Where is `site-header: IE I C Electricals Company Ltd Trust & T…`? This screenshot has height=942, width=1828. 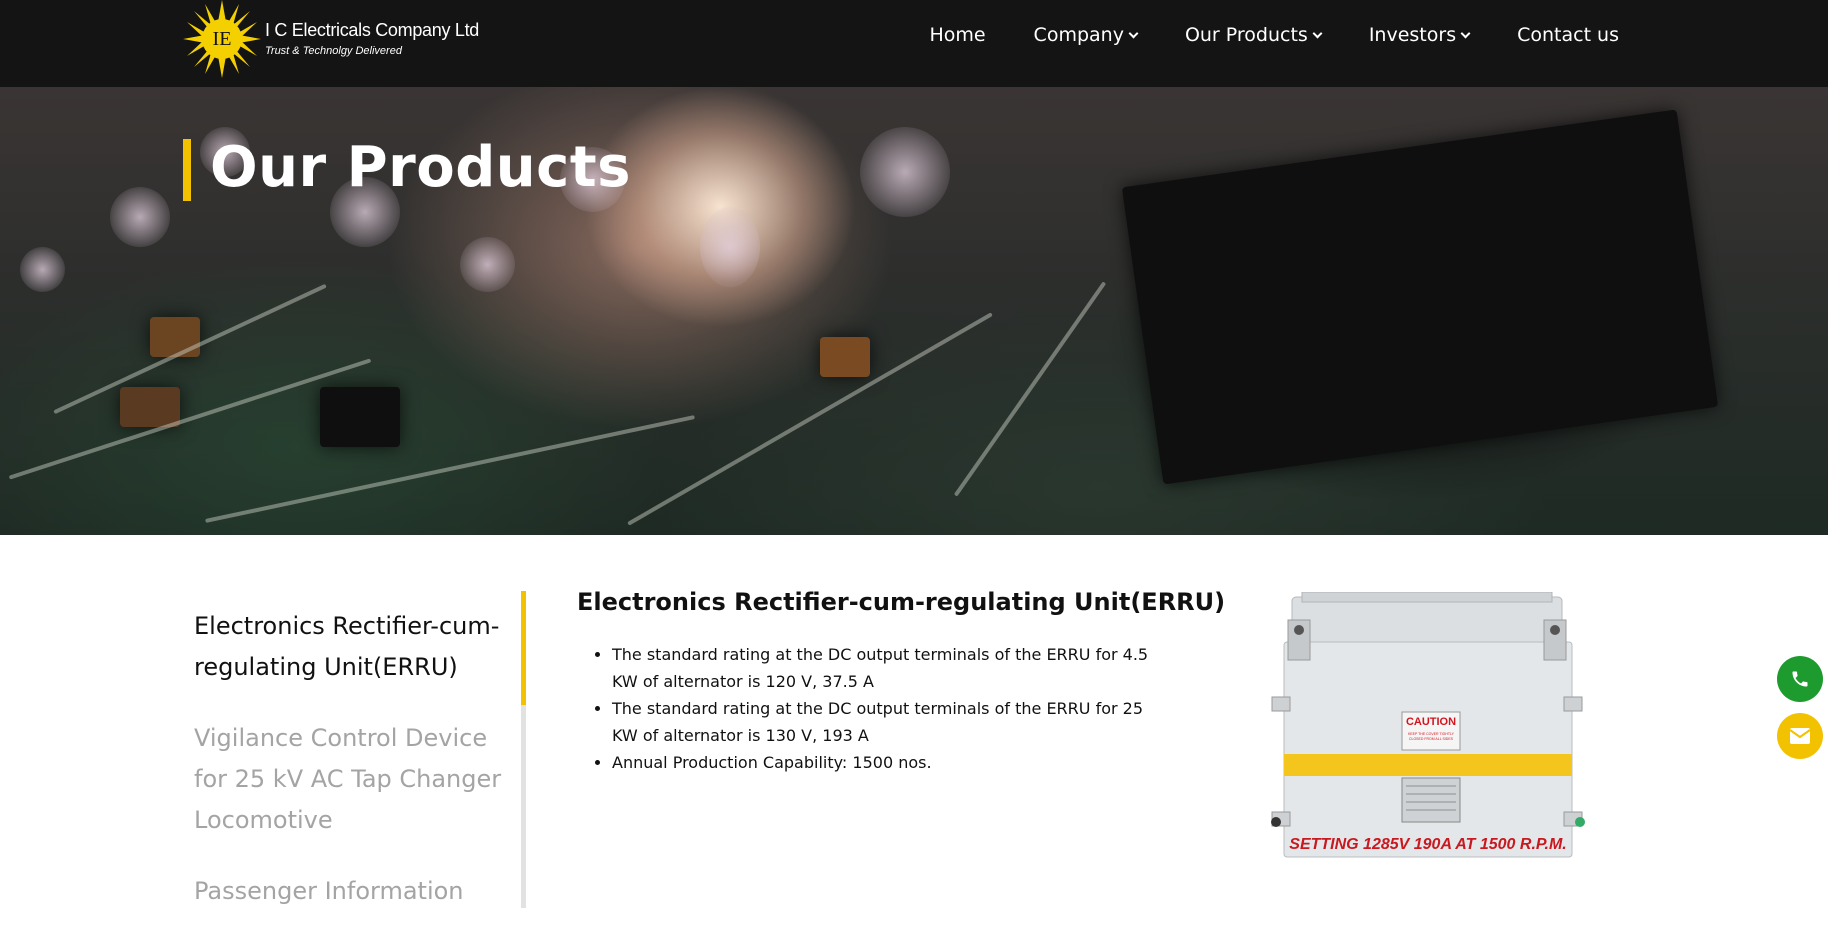 site-header: IE I C Electricals Company Ltd Trust & T… is located at coordinates (914, 43).